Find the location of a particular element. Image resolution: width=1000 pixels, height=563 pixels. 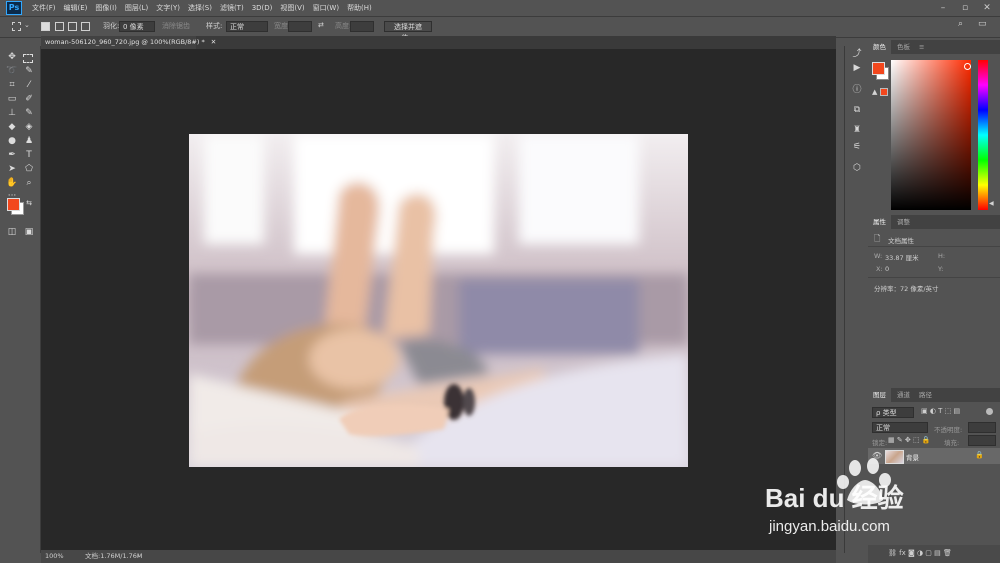

foreground-color-swatch is located at coordinates (13, 204).